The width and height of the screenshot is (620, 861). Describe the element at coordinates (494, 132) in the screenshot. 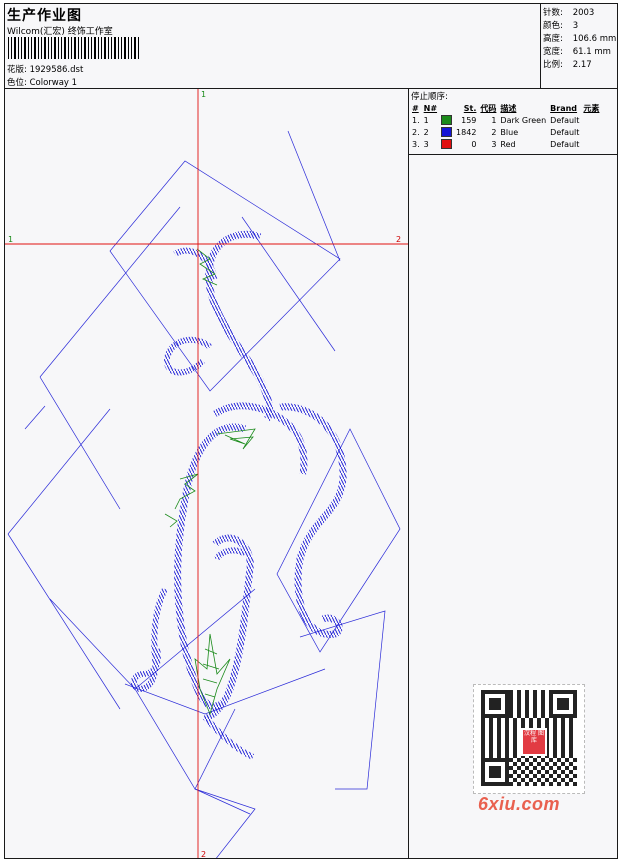

I see `color-code: 2` at that location.